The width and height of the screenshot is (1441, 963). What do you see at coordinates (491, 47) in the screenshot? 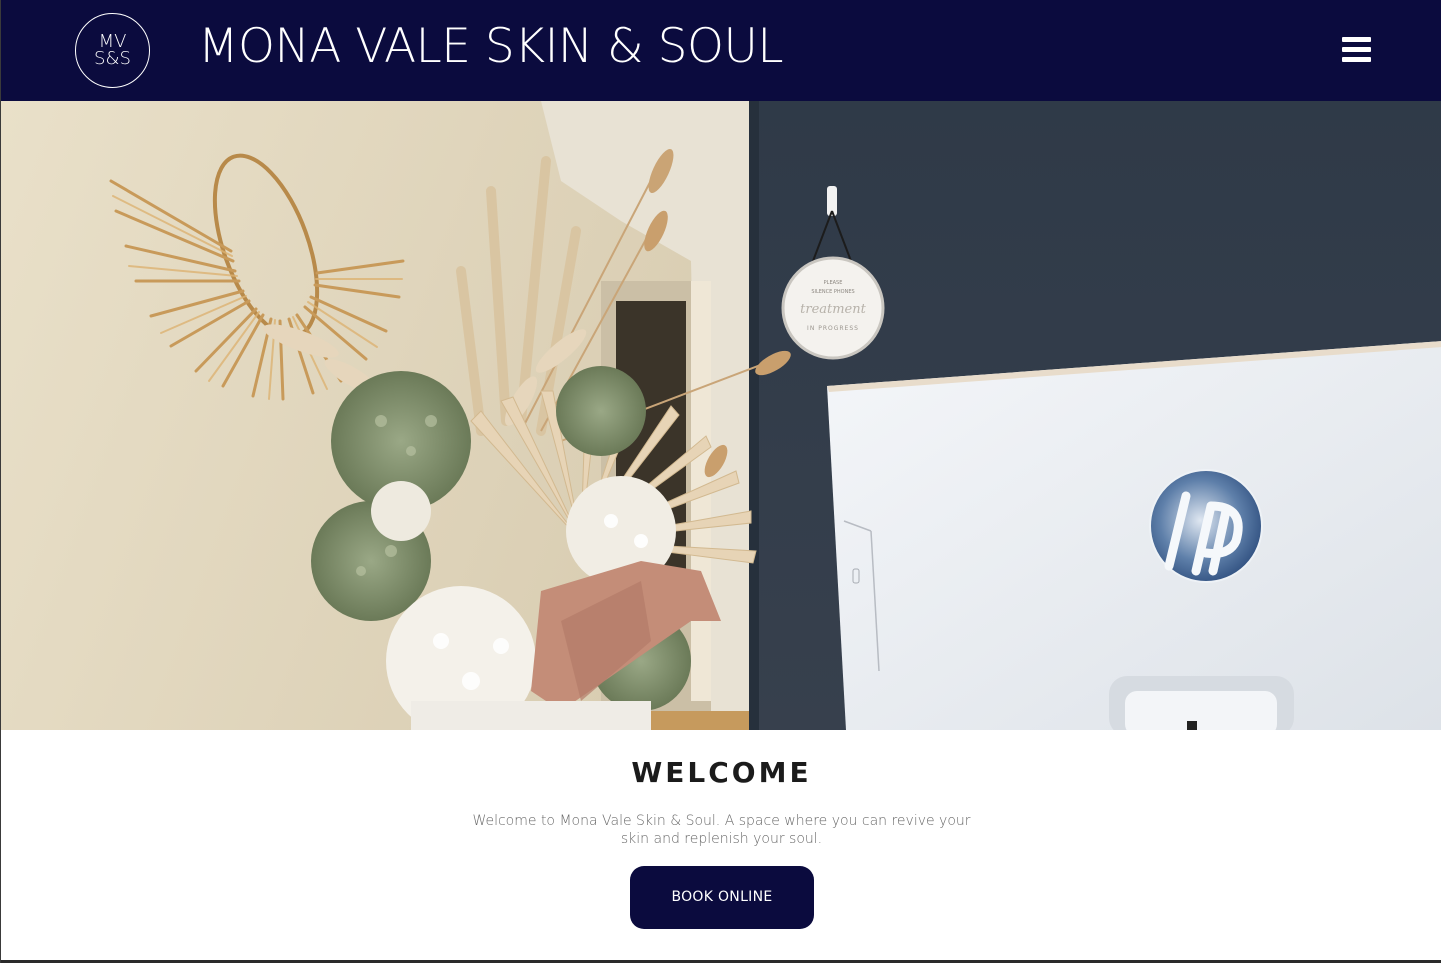
I see `site-title: MONA VALE SKIN & SOUL` at bounding box center [491, 47].